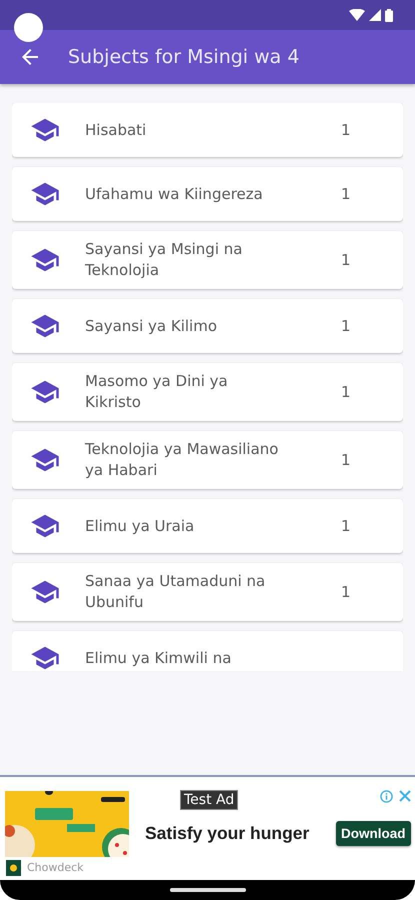 This screenshot has height=900, width=415. I want to click on subject-name: Sayansi ya Msingi na Teknolojia, so click(164, 260).